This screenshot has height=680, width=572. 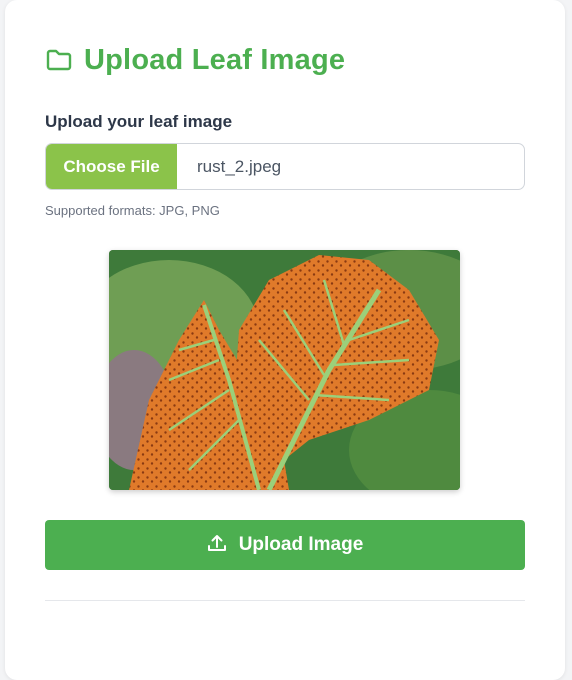 I want to click on upload-button-label: Upload Image, so click(x=301, y=544).